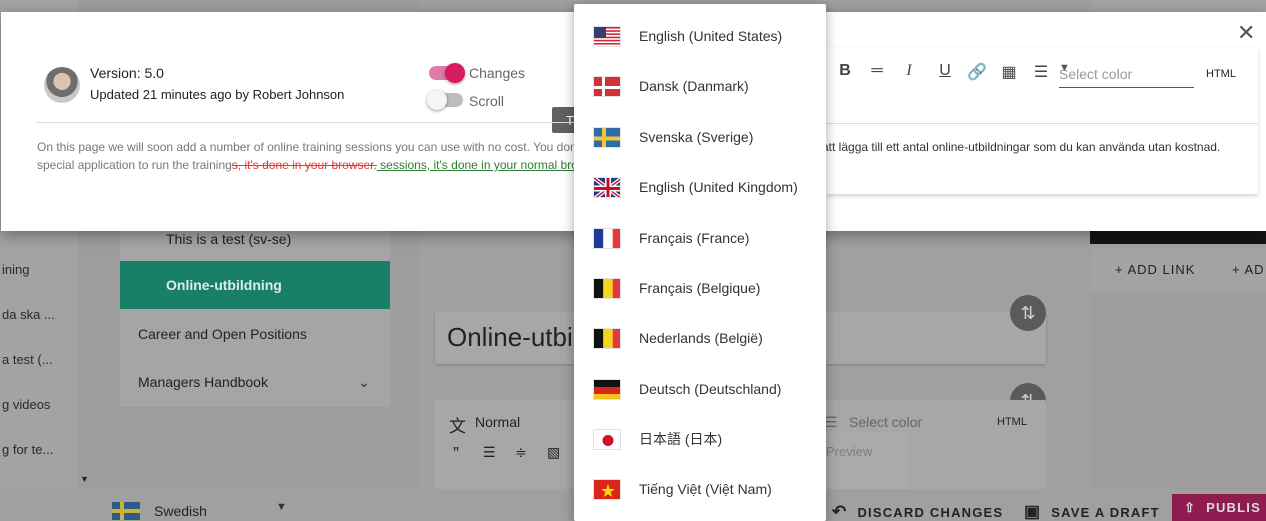 The width and height of the screenshot is (1266, 521). I want to click on editor-select-color: Select color, so click(885, 422).